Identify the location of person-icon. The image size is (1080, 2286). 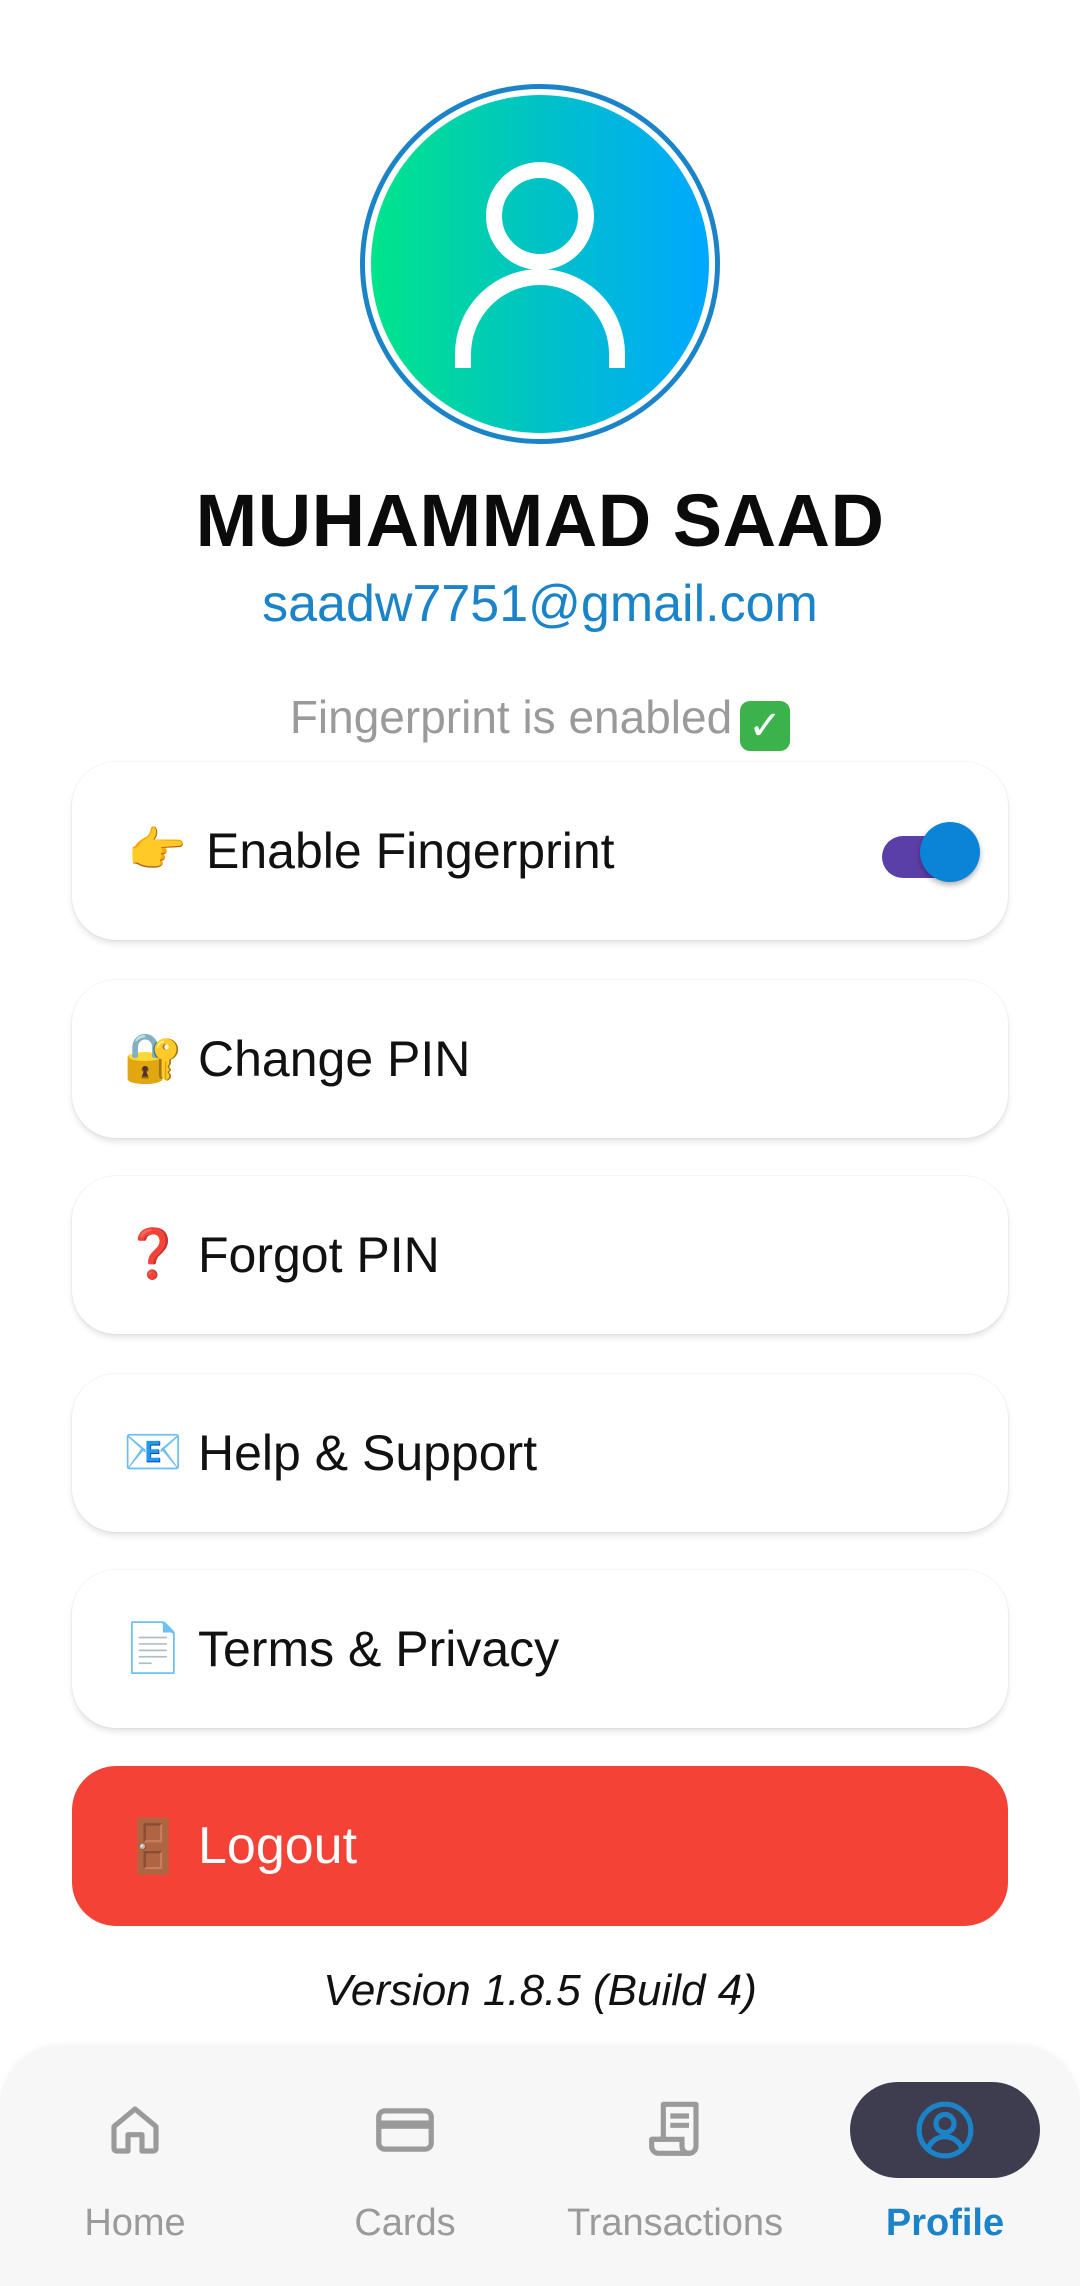
(540, 265).